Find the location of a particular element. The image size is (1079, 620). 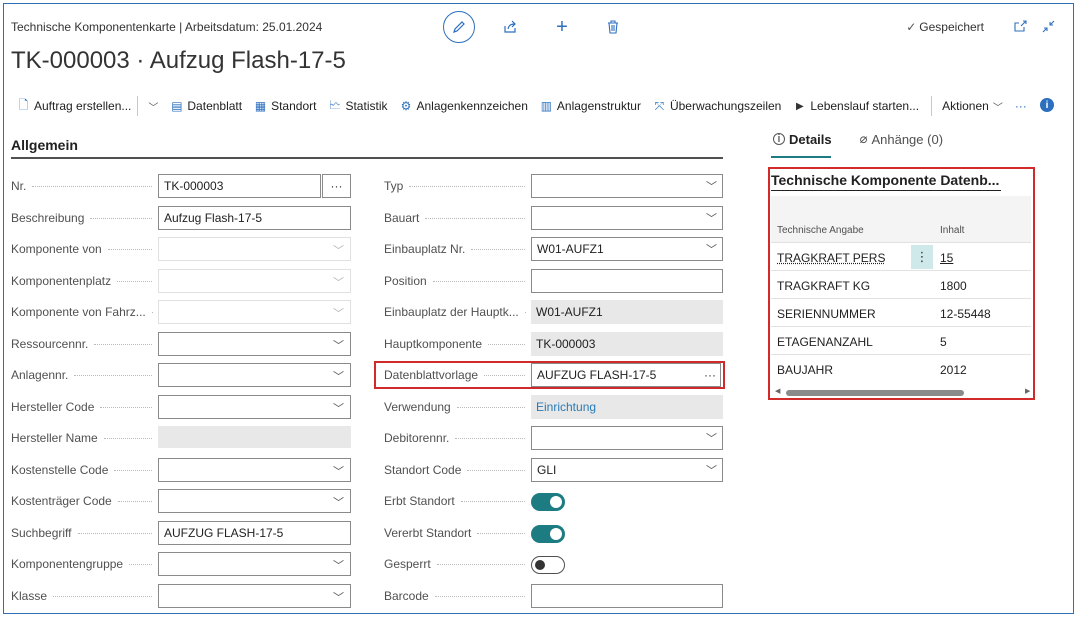

trash-icon is located at coordinates (613, 27).